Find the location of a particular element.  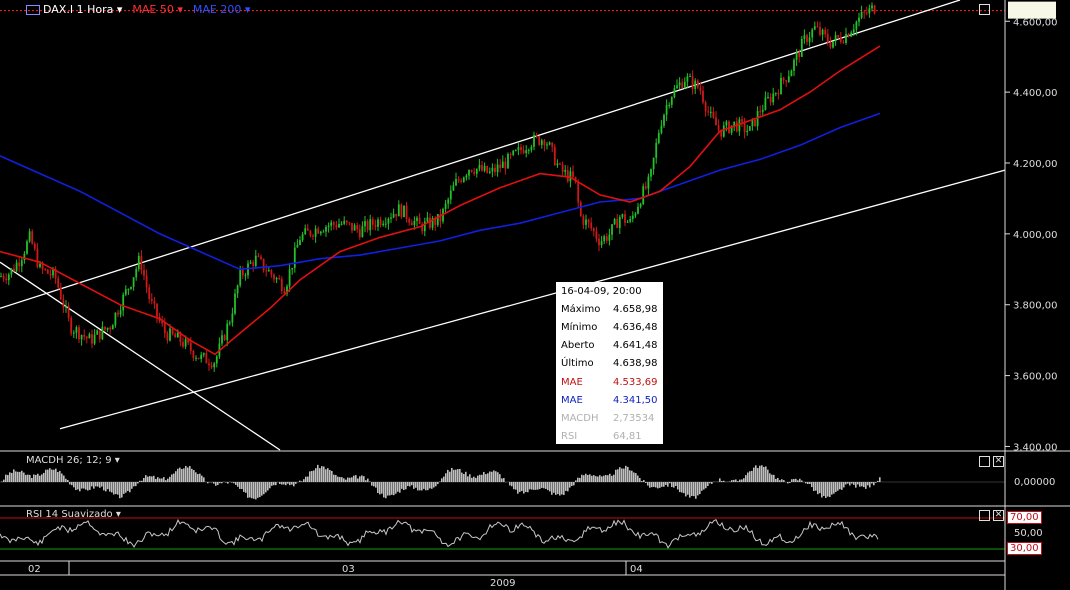

tooltip-value: 4.658,98 is located at coordinates (635, 309).